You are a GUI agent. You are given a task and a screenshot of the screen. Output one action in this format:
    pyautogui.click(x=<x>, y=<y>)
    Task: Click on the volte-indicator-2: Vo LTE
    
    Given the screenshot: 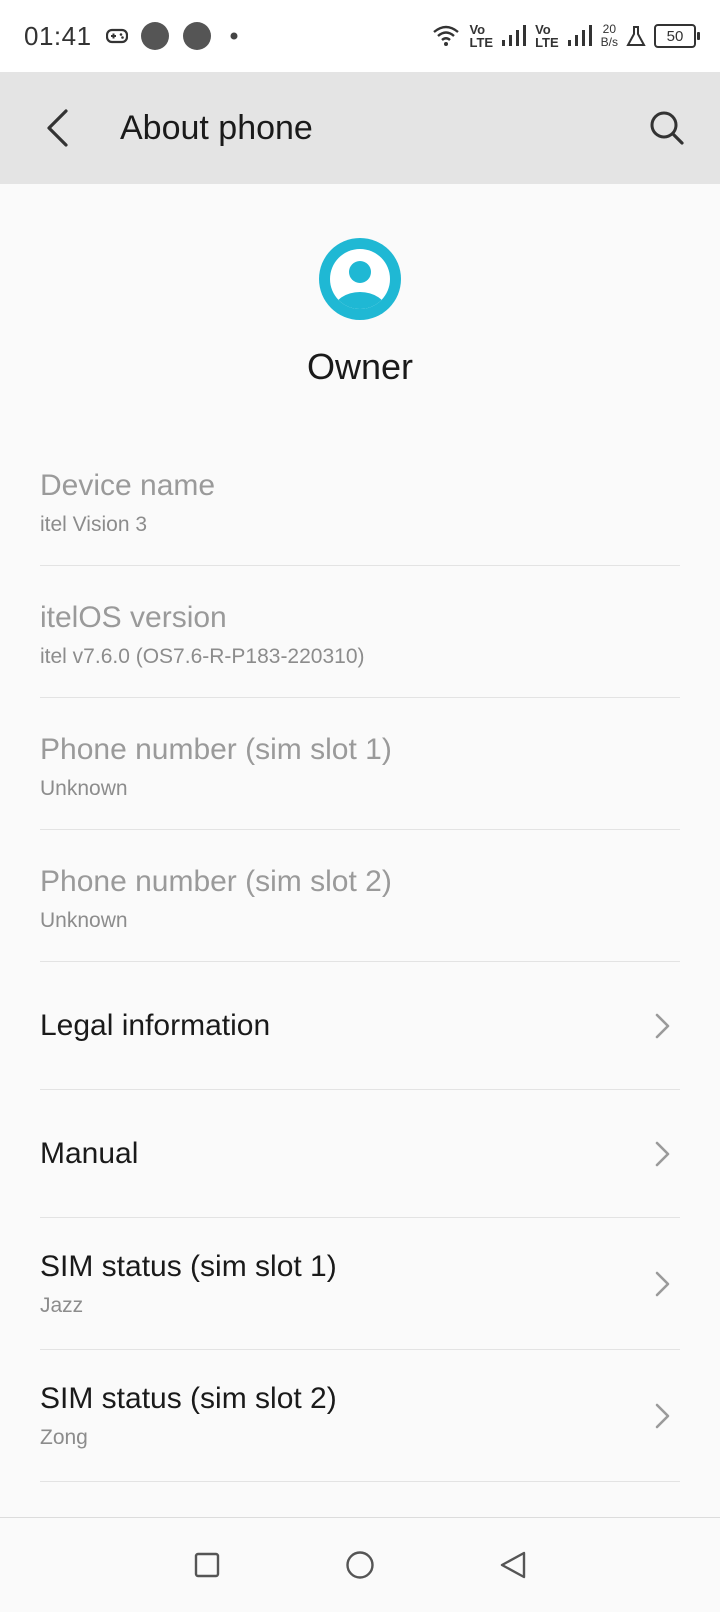 What is the action you would take?
    pyautogui.click(x=547, y=36)
    